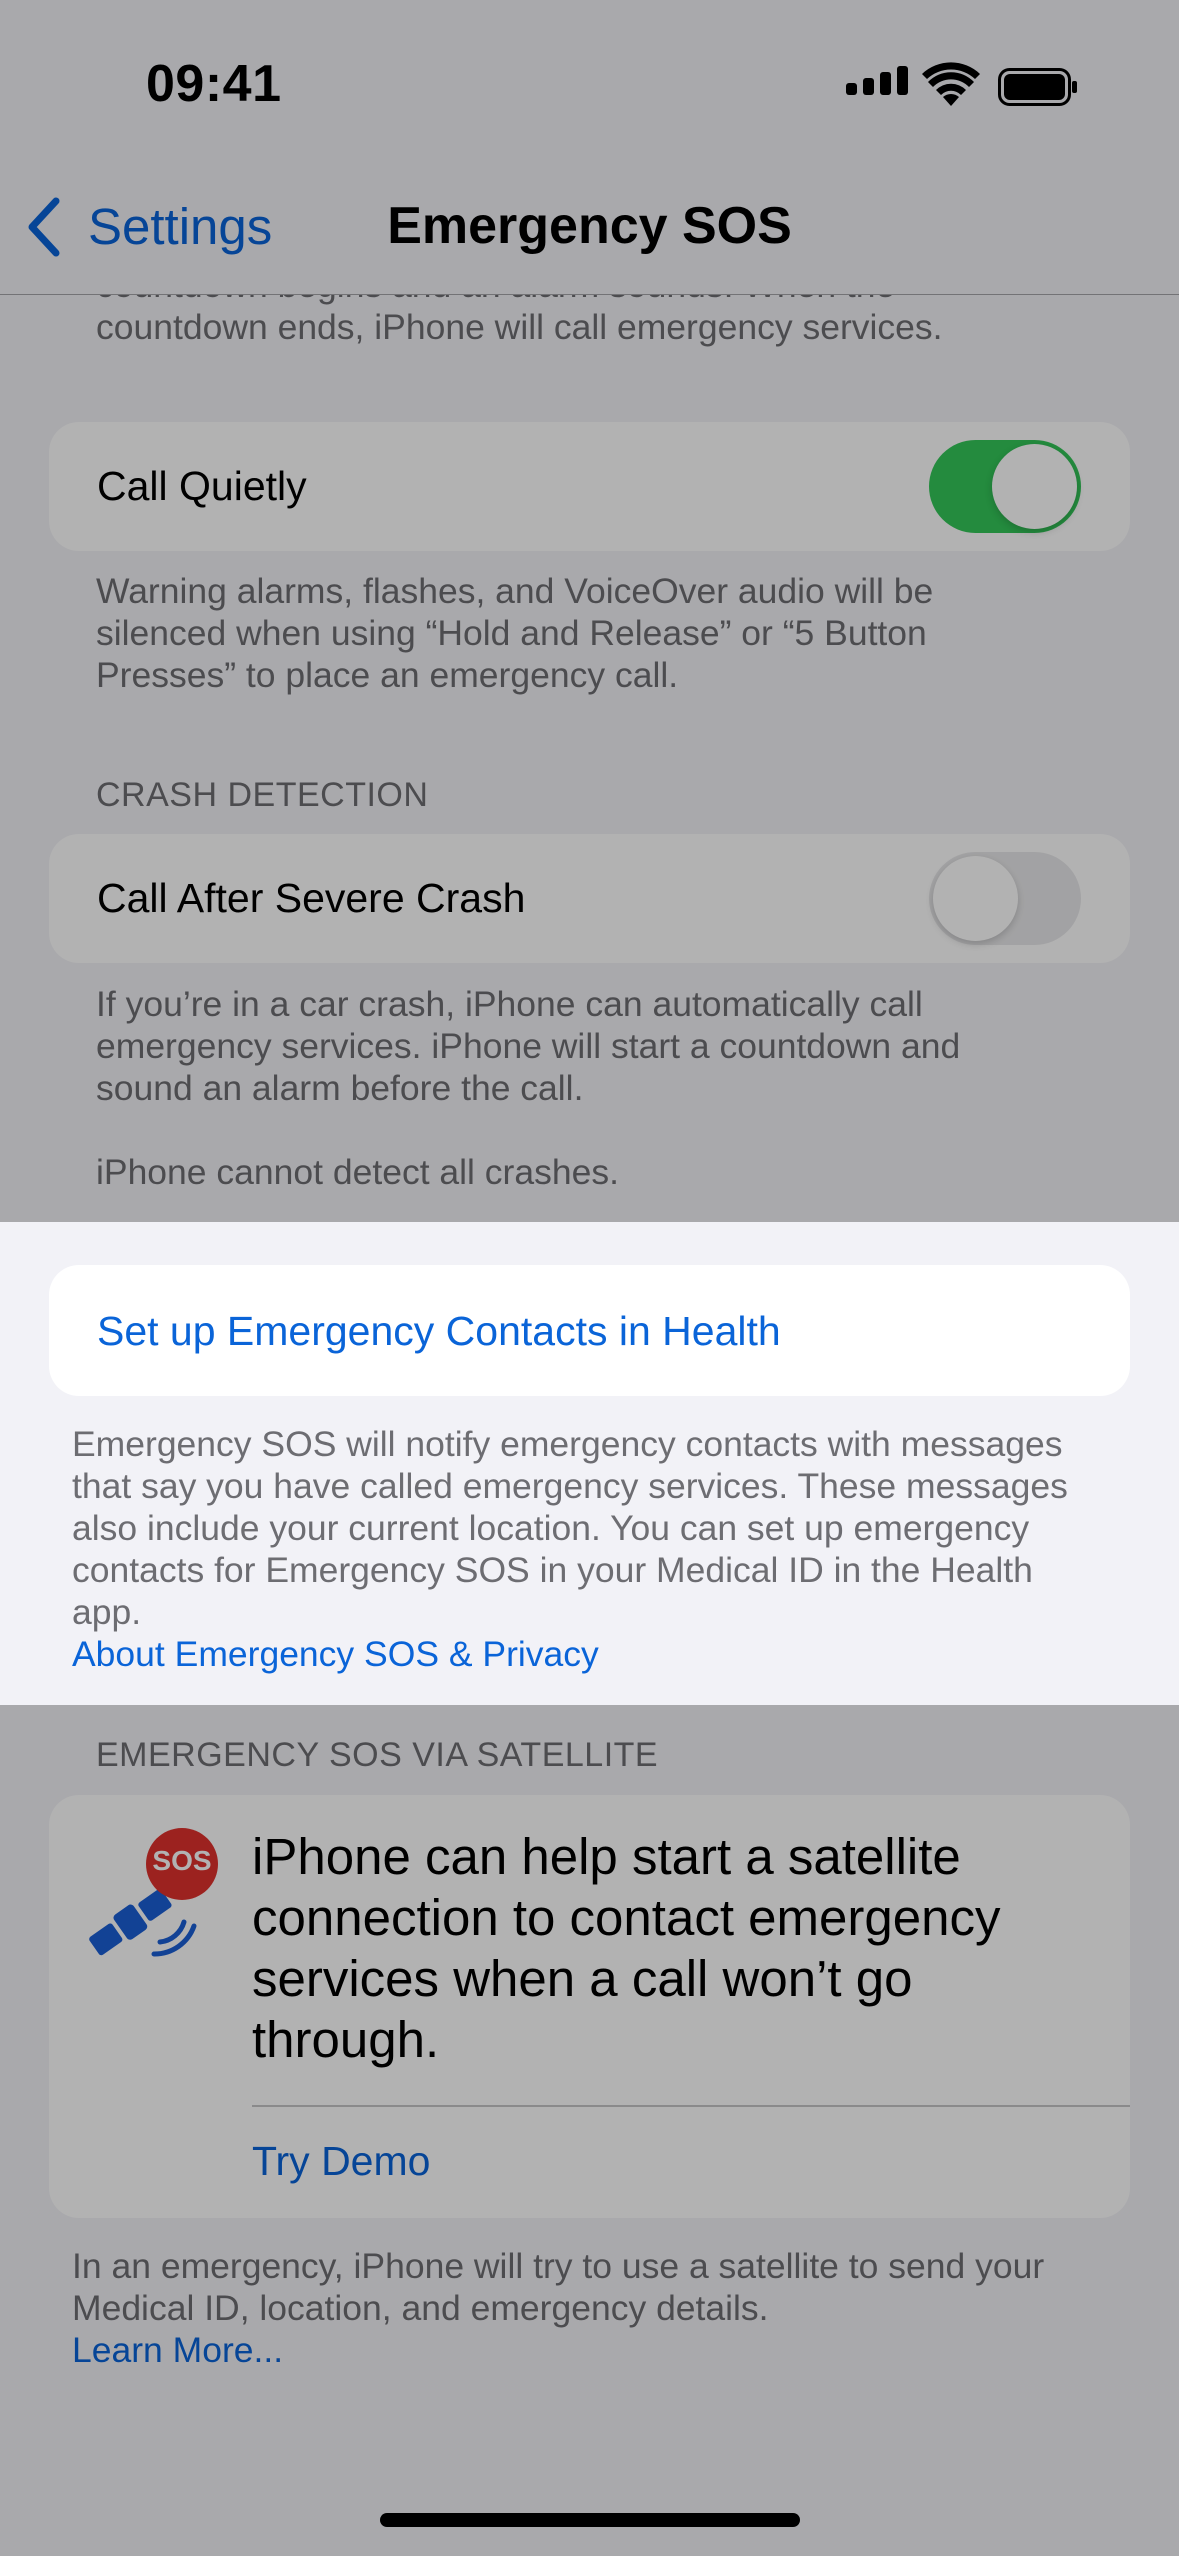 This screenshot has height=2556, width=1179. I want to click on crash-detection-note: iPhone cannot detect all crashes., so click(357, 1172).